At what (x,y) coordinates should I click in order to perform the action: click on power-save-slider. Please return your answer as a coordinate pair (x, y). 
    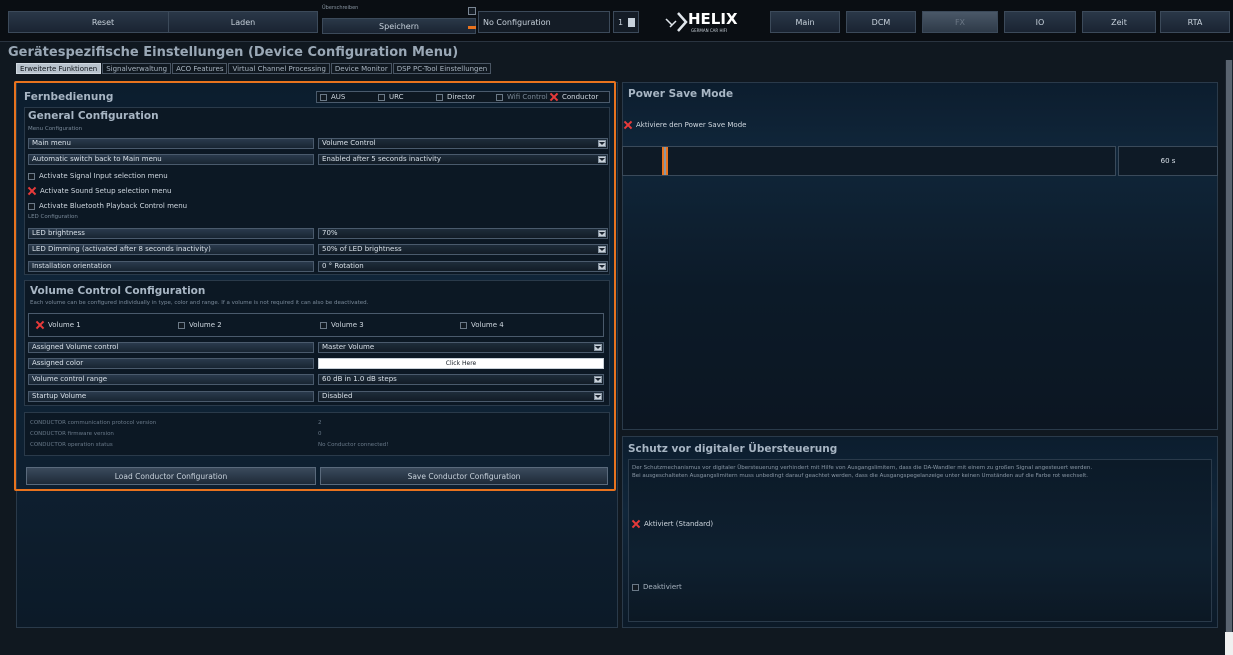
    Looking at the image, I should click on (869, 161).